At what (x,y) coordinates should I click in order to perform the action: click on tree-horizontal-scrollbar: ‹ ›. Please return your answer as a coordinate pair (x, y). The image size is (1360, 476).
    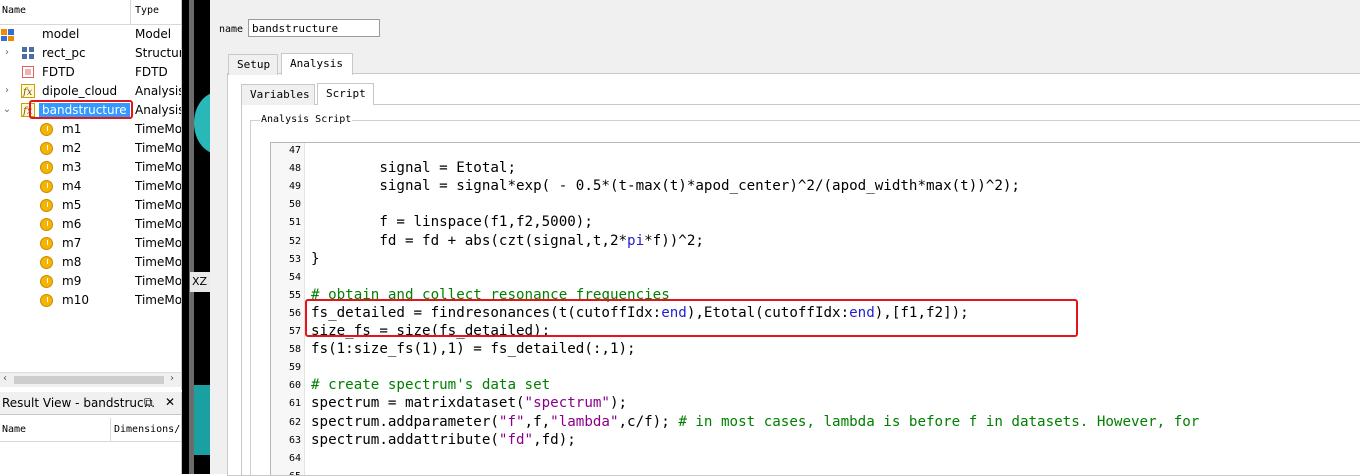
    Looking at the image, I should click on (90, 379).